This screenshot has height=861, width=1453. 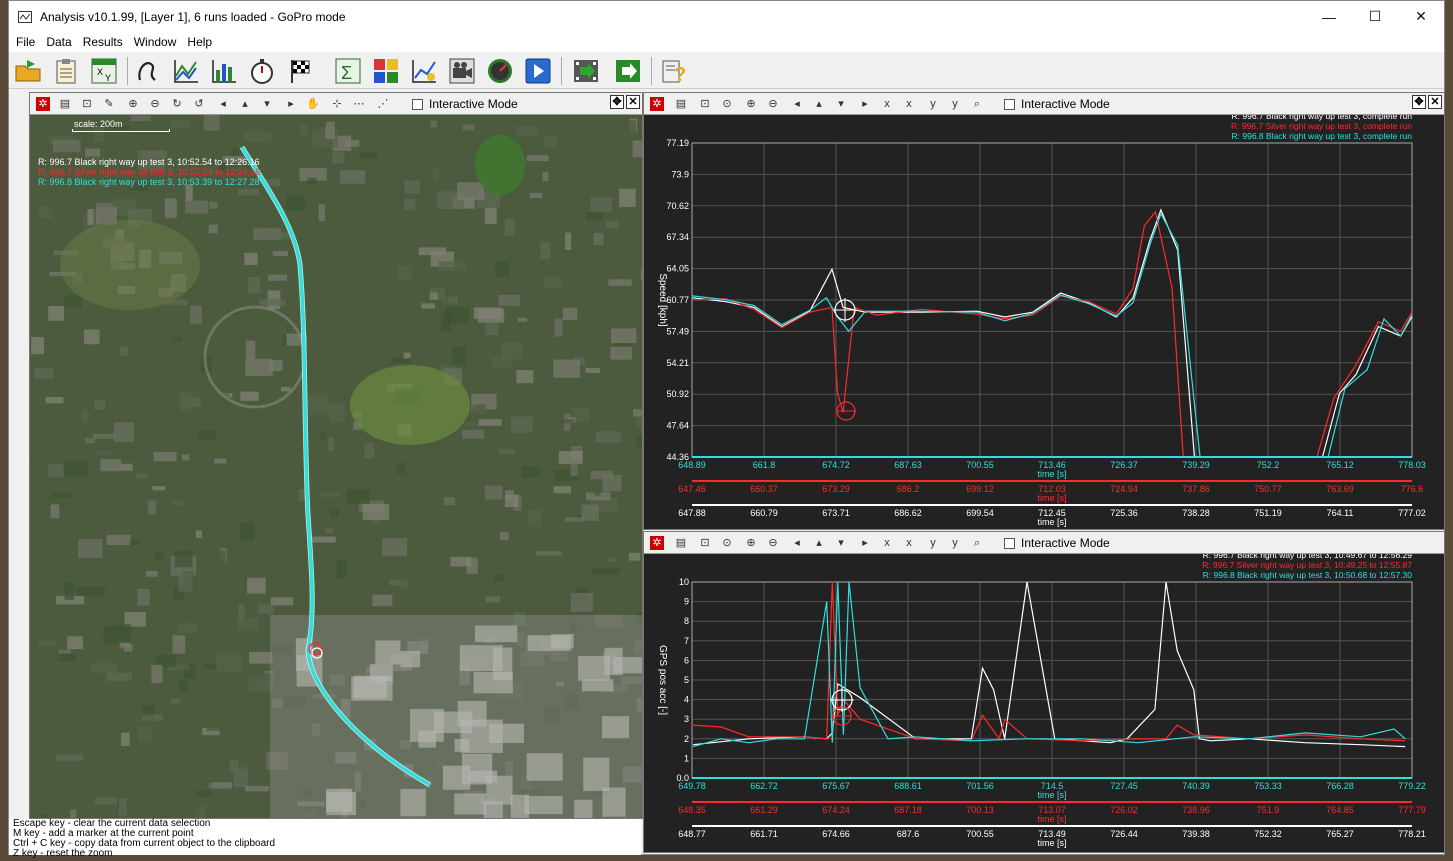 I want to click on menu-window: Window, so click(x=155, y=42).